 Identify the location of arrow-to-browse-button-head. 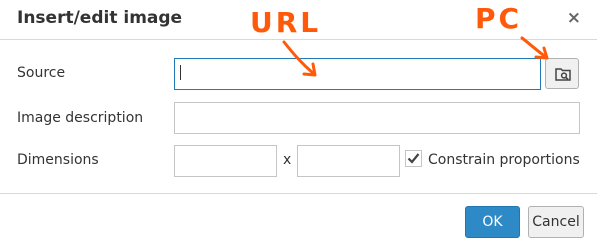
(541, 53).